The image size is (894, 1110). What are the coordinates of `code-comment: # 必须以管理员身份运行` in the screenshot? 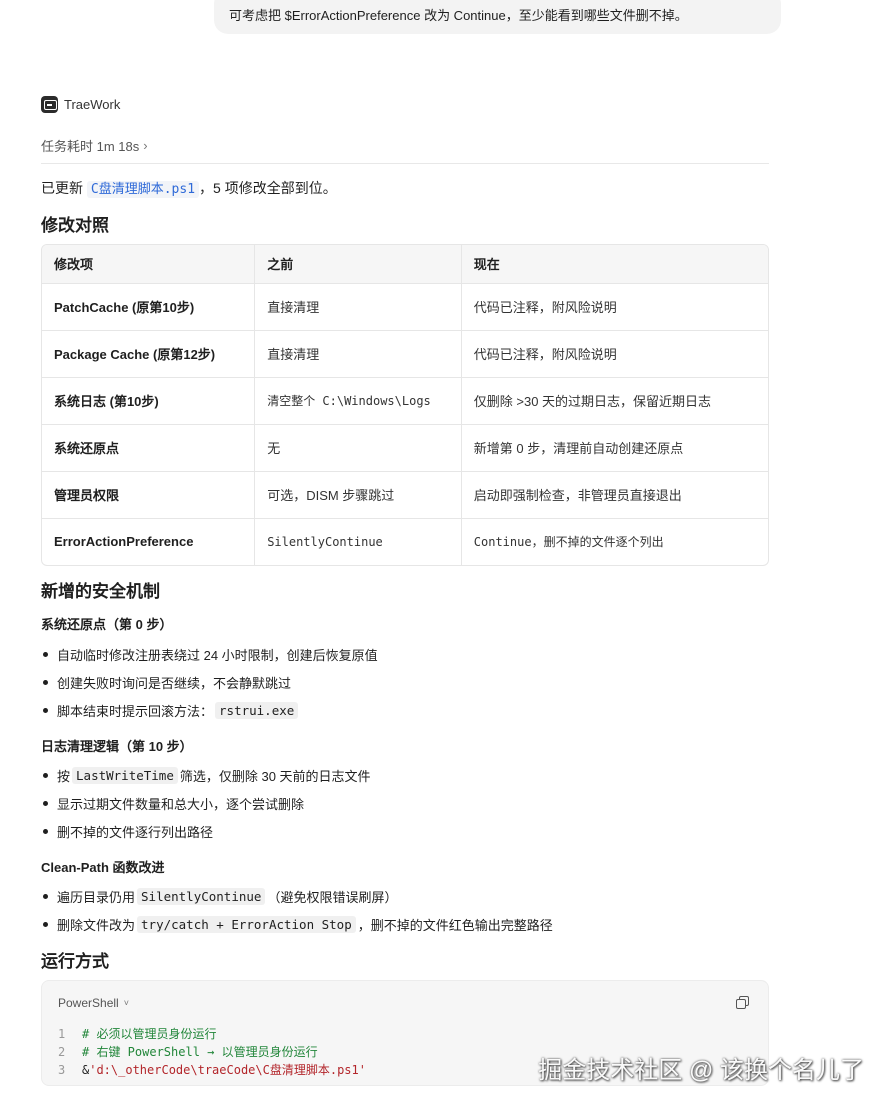 It's located at (149, 1034).